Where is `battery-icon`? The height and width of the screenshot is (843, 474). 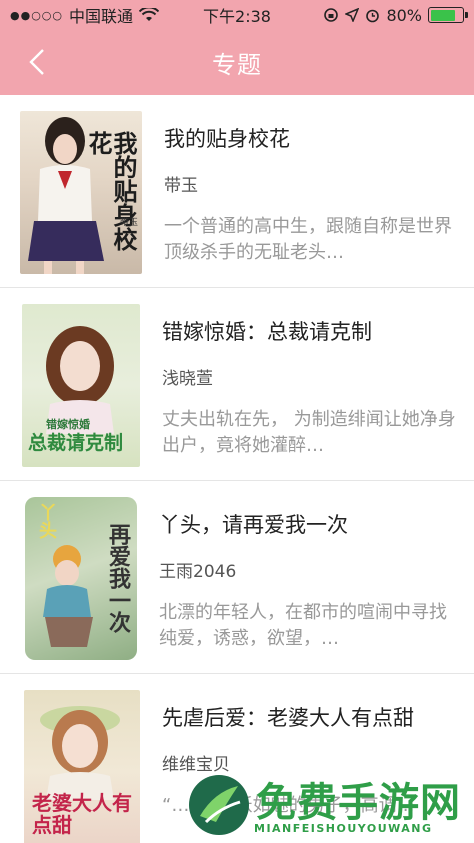
battery-icon is located at coordinates (448, 15).